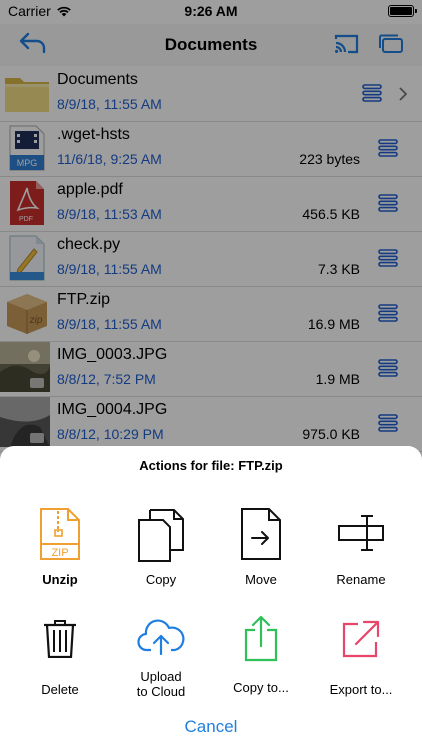  What do you see at coordinates (161, 637) in the screenshot?
I see `cloud-upload-icon` at bounding box center [161, 637].